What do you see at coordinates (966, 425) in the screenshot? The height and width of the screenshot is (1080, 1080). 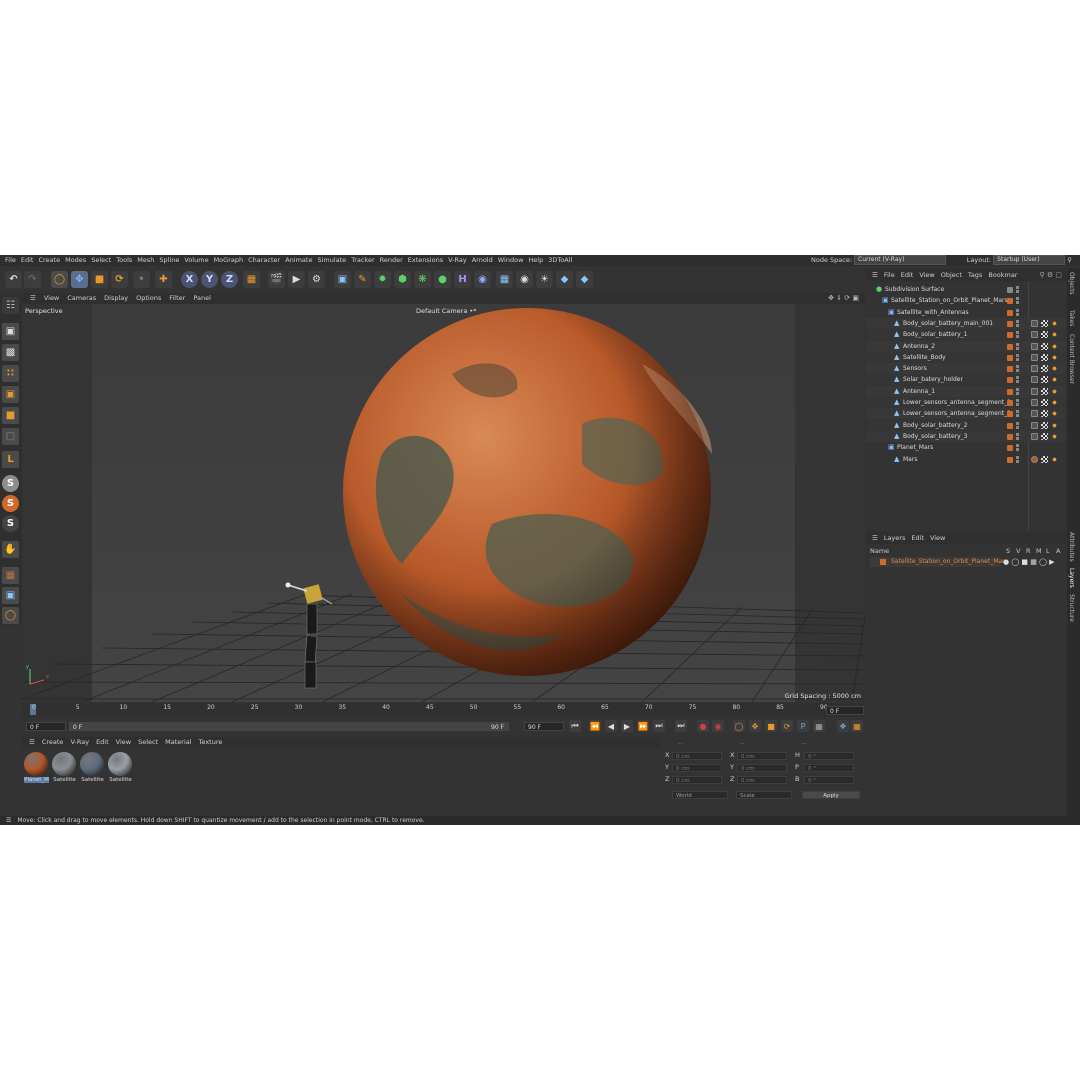 I see `object-row: ▲ Body_solar_battery_2` at bounding box center [966, 425].